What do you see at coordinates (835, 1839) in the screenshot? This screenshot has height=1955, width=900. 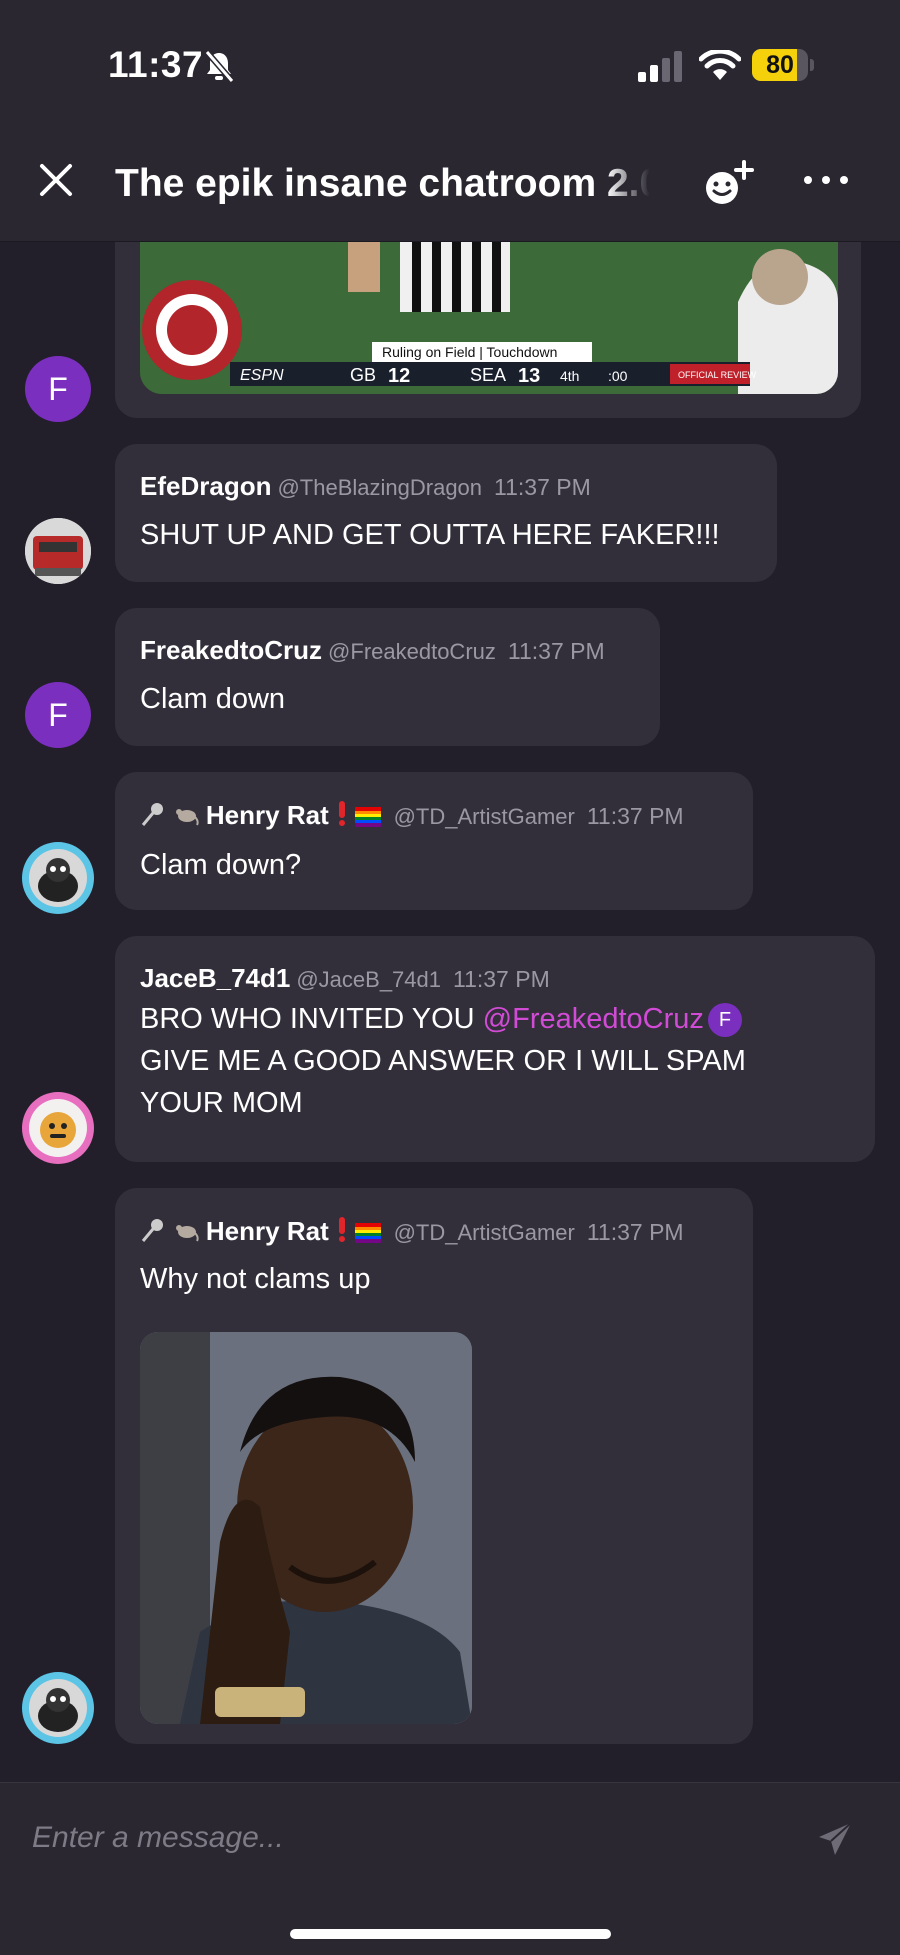 I see `send-icon` at bounding box center [835, 1839].